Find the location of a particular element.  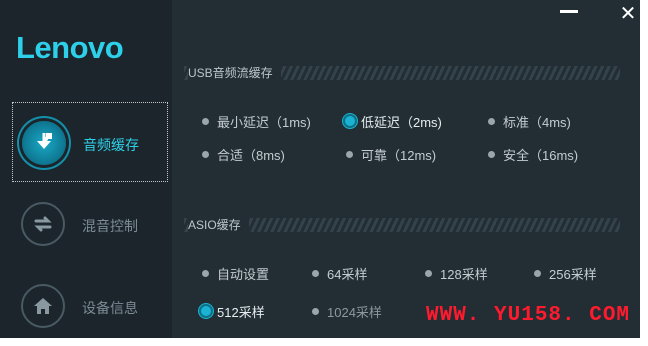

usb-option-12ms: 可靠（12ms) is located at coordinates (391, 154).